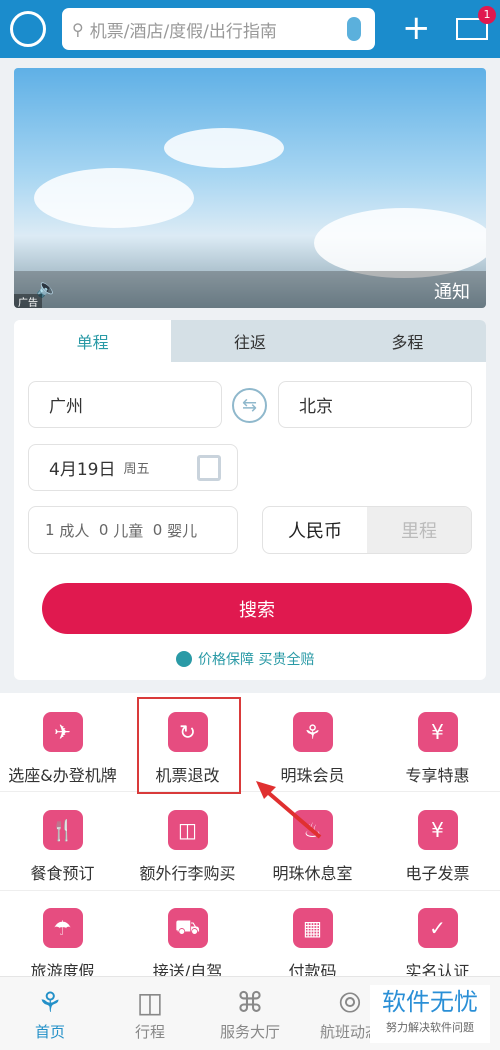 The width and height of the screenshot is (500, 1050). I want to click on service-label: 专享特惠, so click(437, 775).